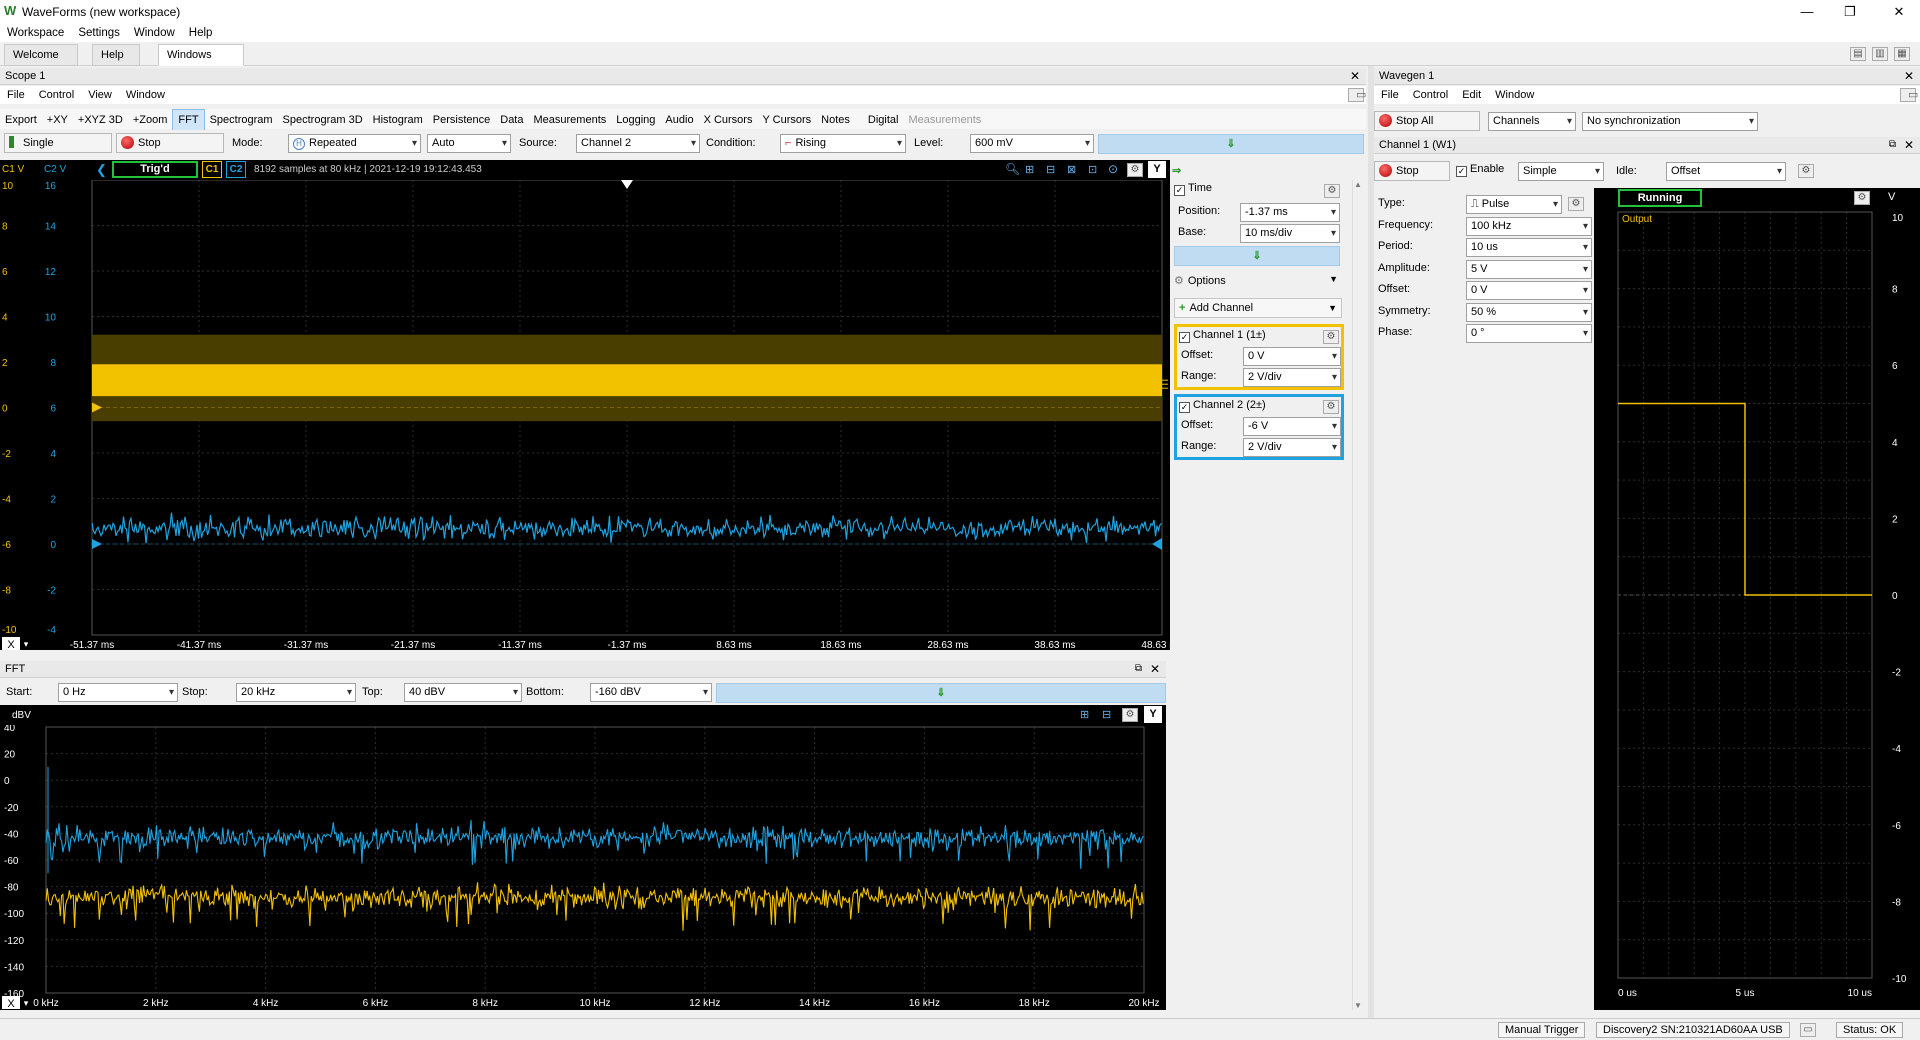 The image size is (1920, 1040). I want to click on scope-menu-window: Window, so click(145, 95).